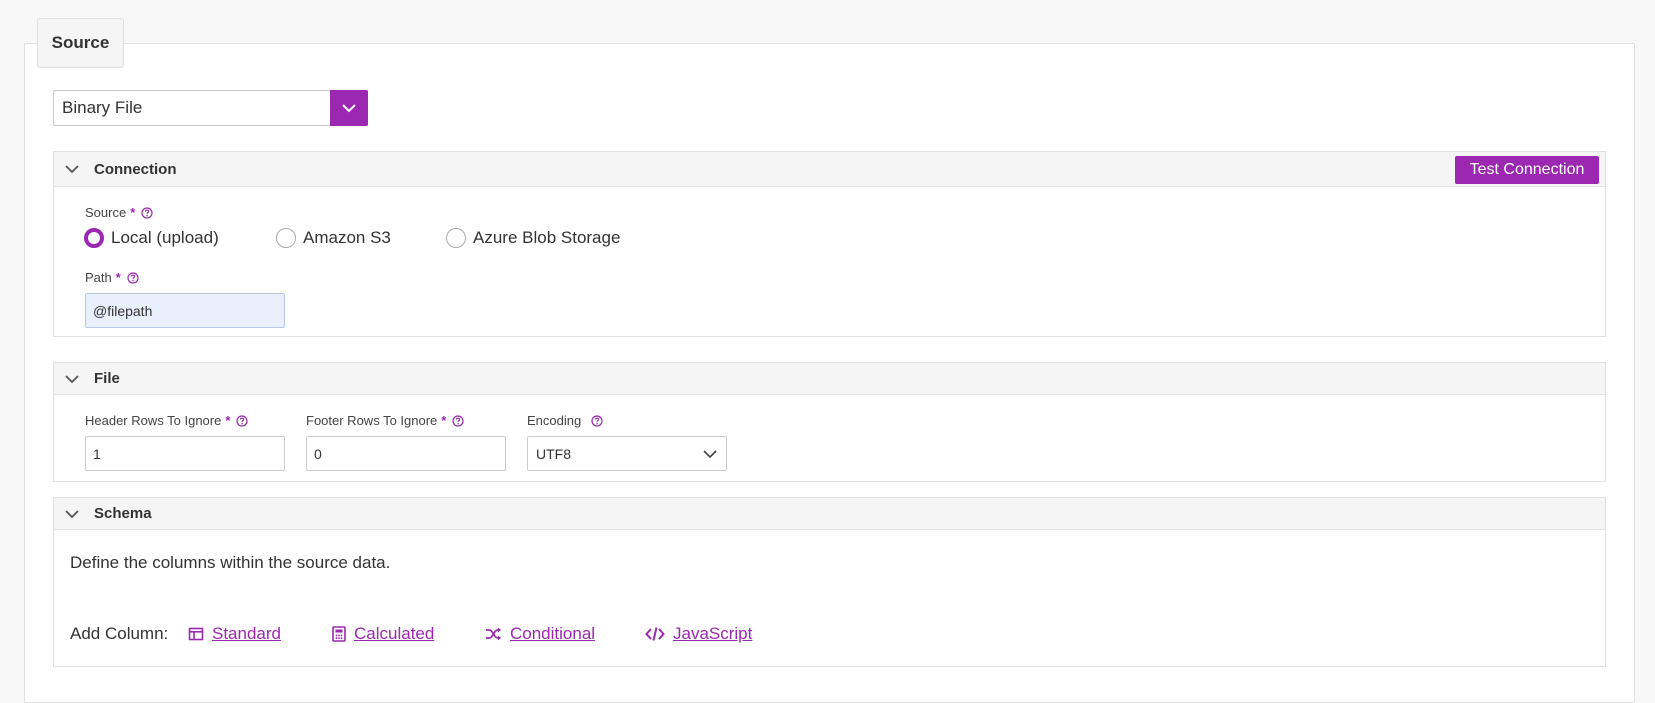  Describe the element at coordinates (554, 420) in the screenshot. I see `encoding-label-text: Encoding` at that location.